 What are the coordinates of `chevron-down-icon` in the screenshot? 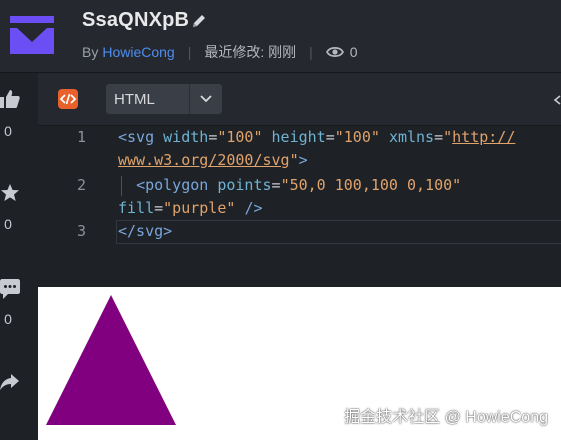 It's located at (206, 99).